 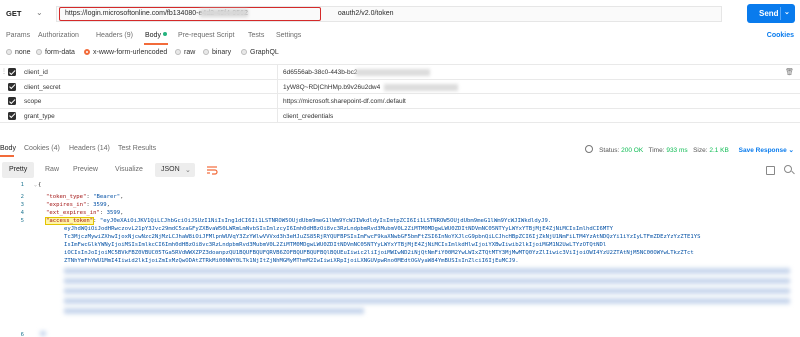 What do you see at coordinates (107, 197) in the screenshot?
I see `json-value: "Bearer"` at bounding box center [107, 197].